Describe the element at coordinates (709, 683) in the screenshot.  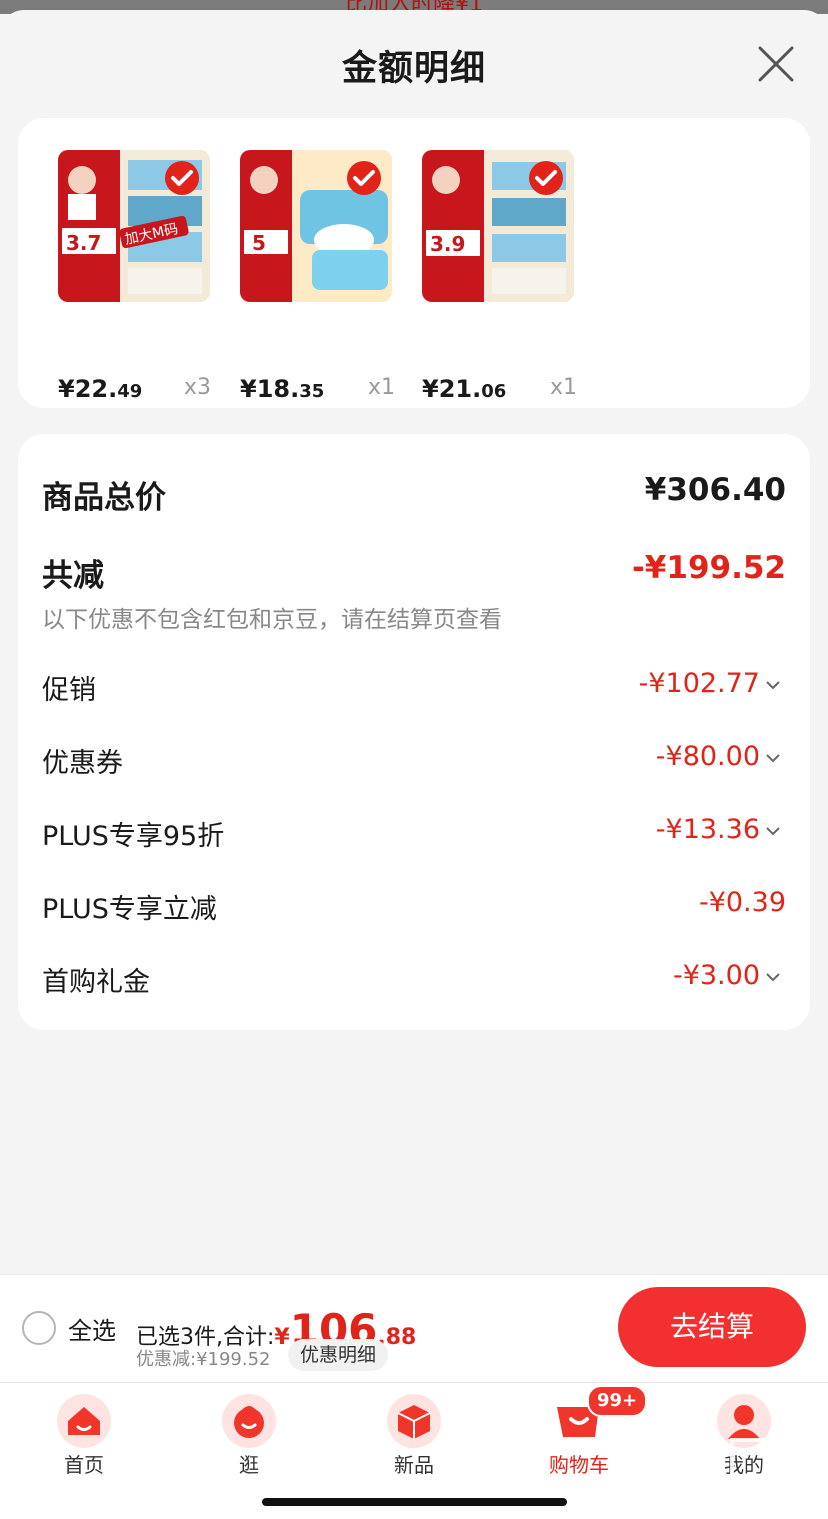
I see `discount-value: -¥102.77` at that location.